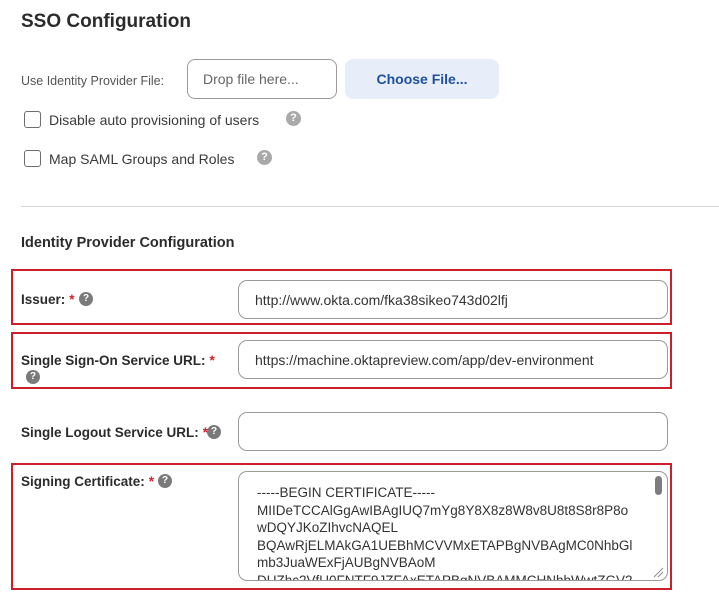 The image size is (719, 610). Describe the element at coordinates (370, 206) in the screenshot. I see `section-divider` at that location.